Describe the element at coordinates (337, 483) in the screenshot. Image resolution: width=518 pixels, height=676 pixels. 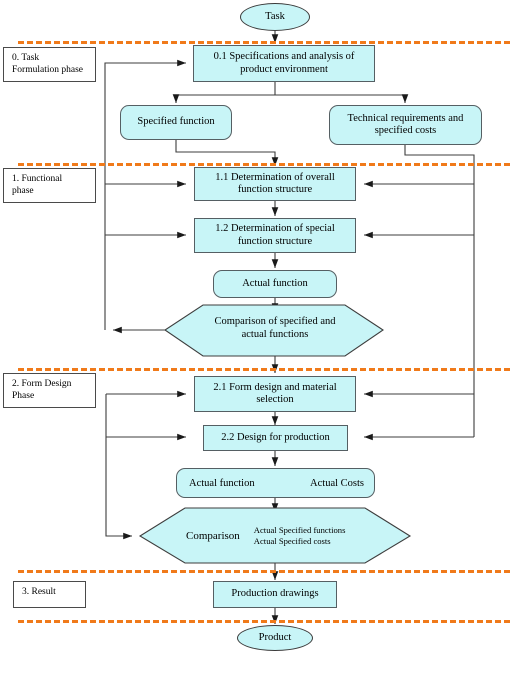
I see `node-actual-costs-label: Actual Costs` at that location.